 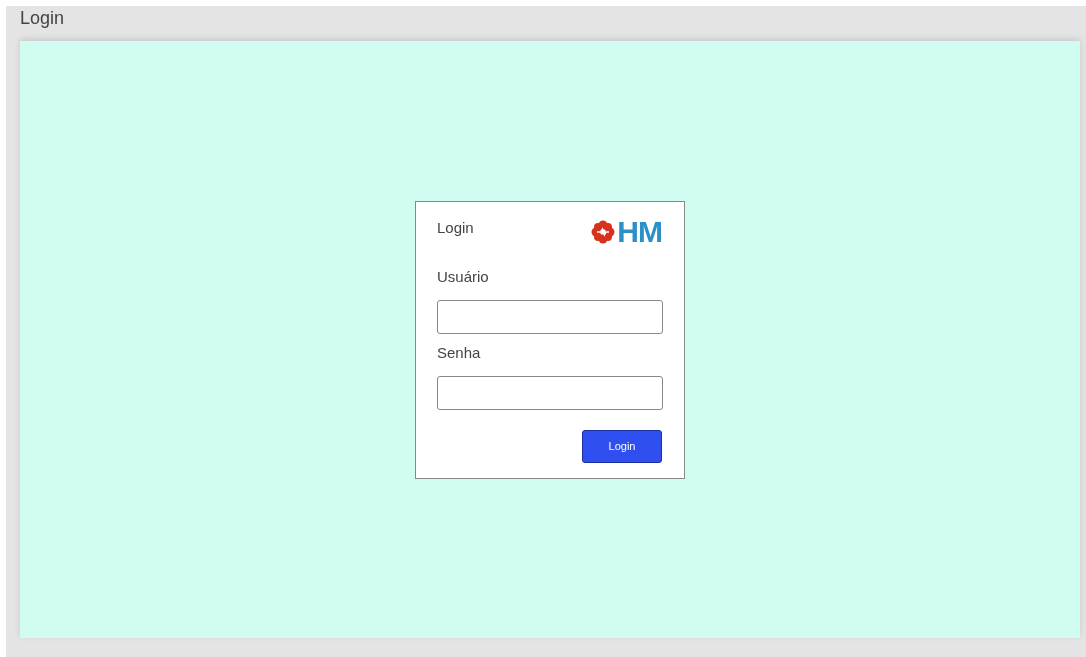 What do you see at coordinates (550, 316) in the screenshot?
I see `username-field` at bounding box center [550, 316].